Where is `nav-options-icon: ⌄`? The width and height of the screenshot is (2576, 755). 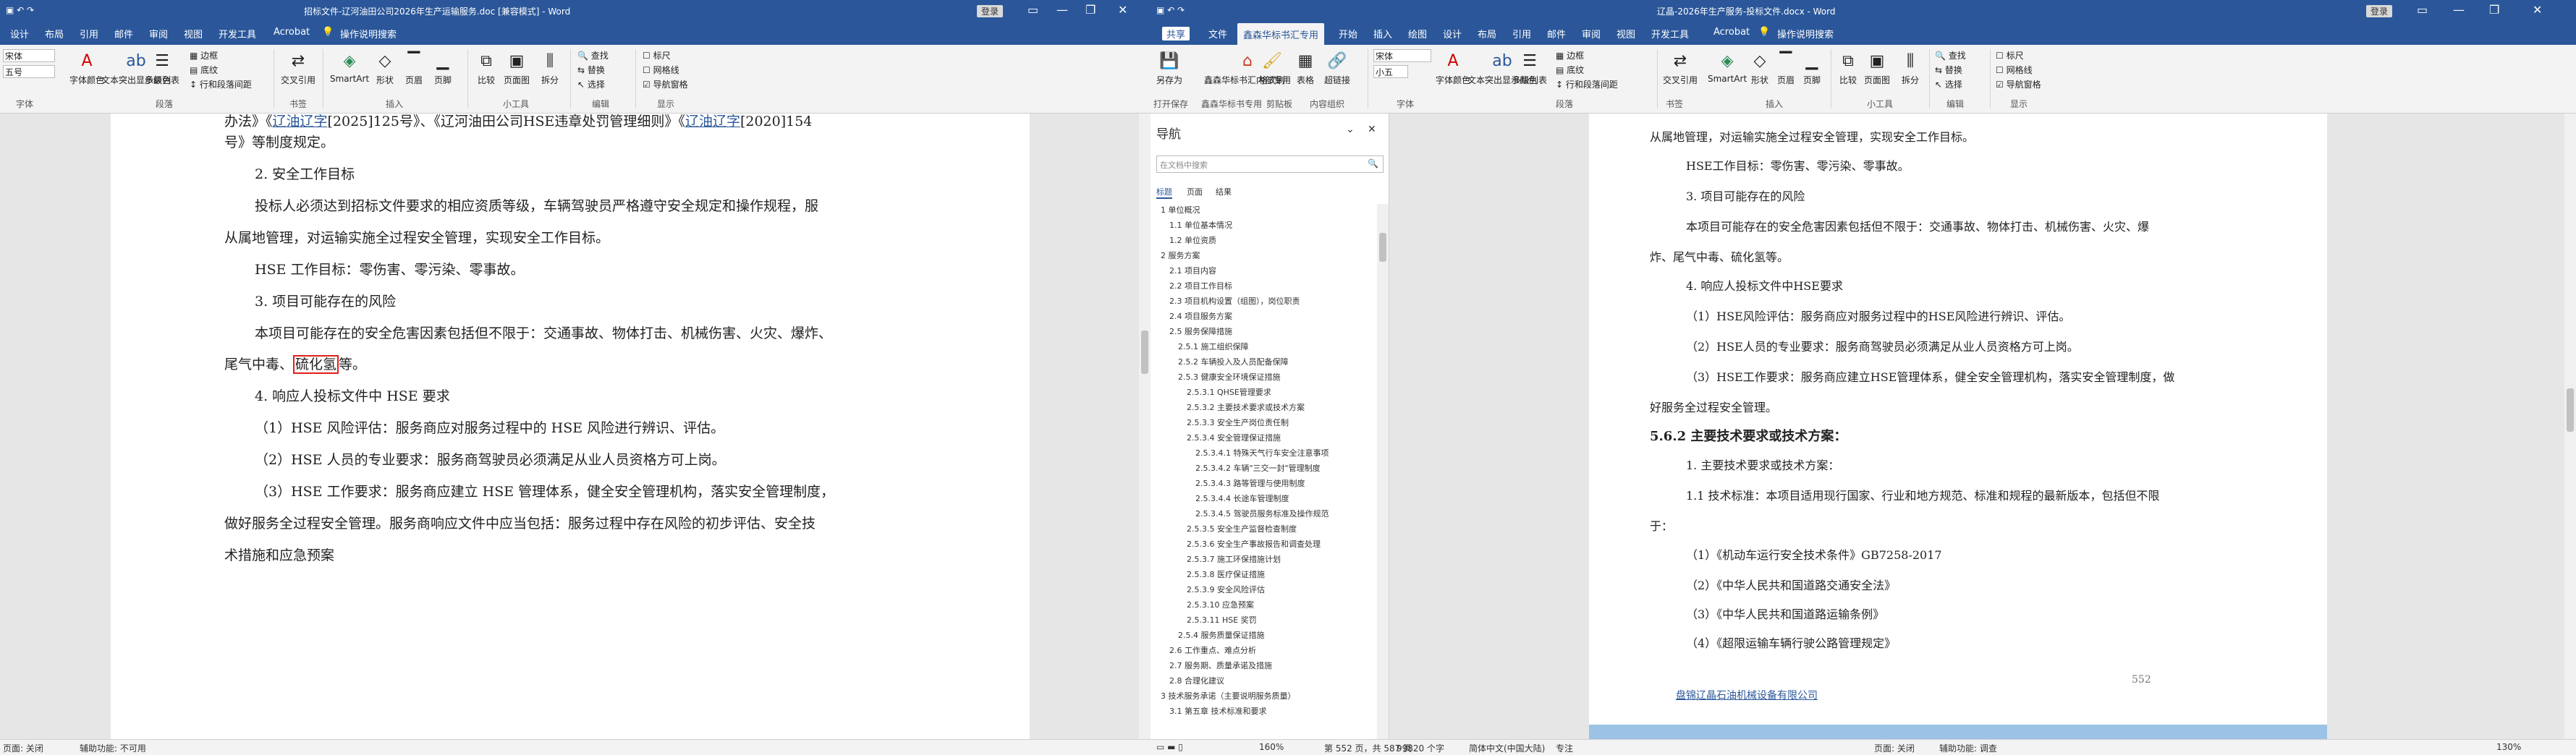
nav-options-icon: ⌄ is located at coordinates (1350, 129).